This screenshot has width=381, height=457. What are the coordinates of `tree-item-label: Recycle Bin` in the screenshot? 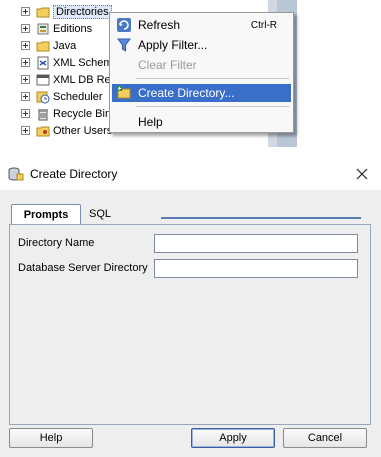 It's located at (82, 113).